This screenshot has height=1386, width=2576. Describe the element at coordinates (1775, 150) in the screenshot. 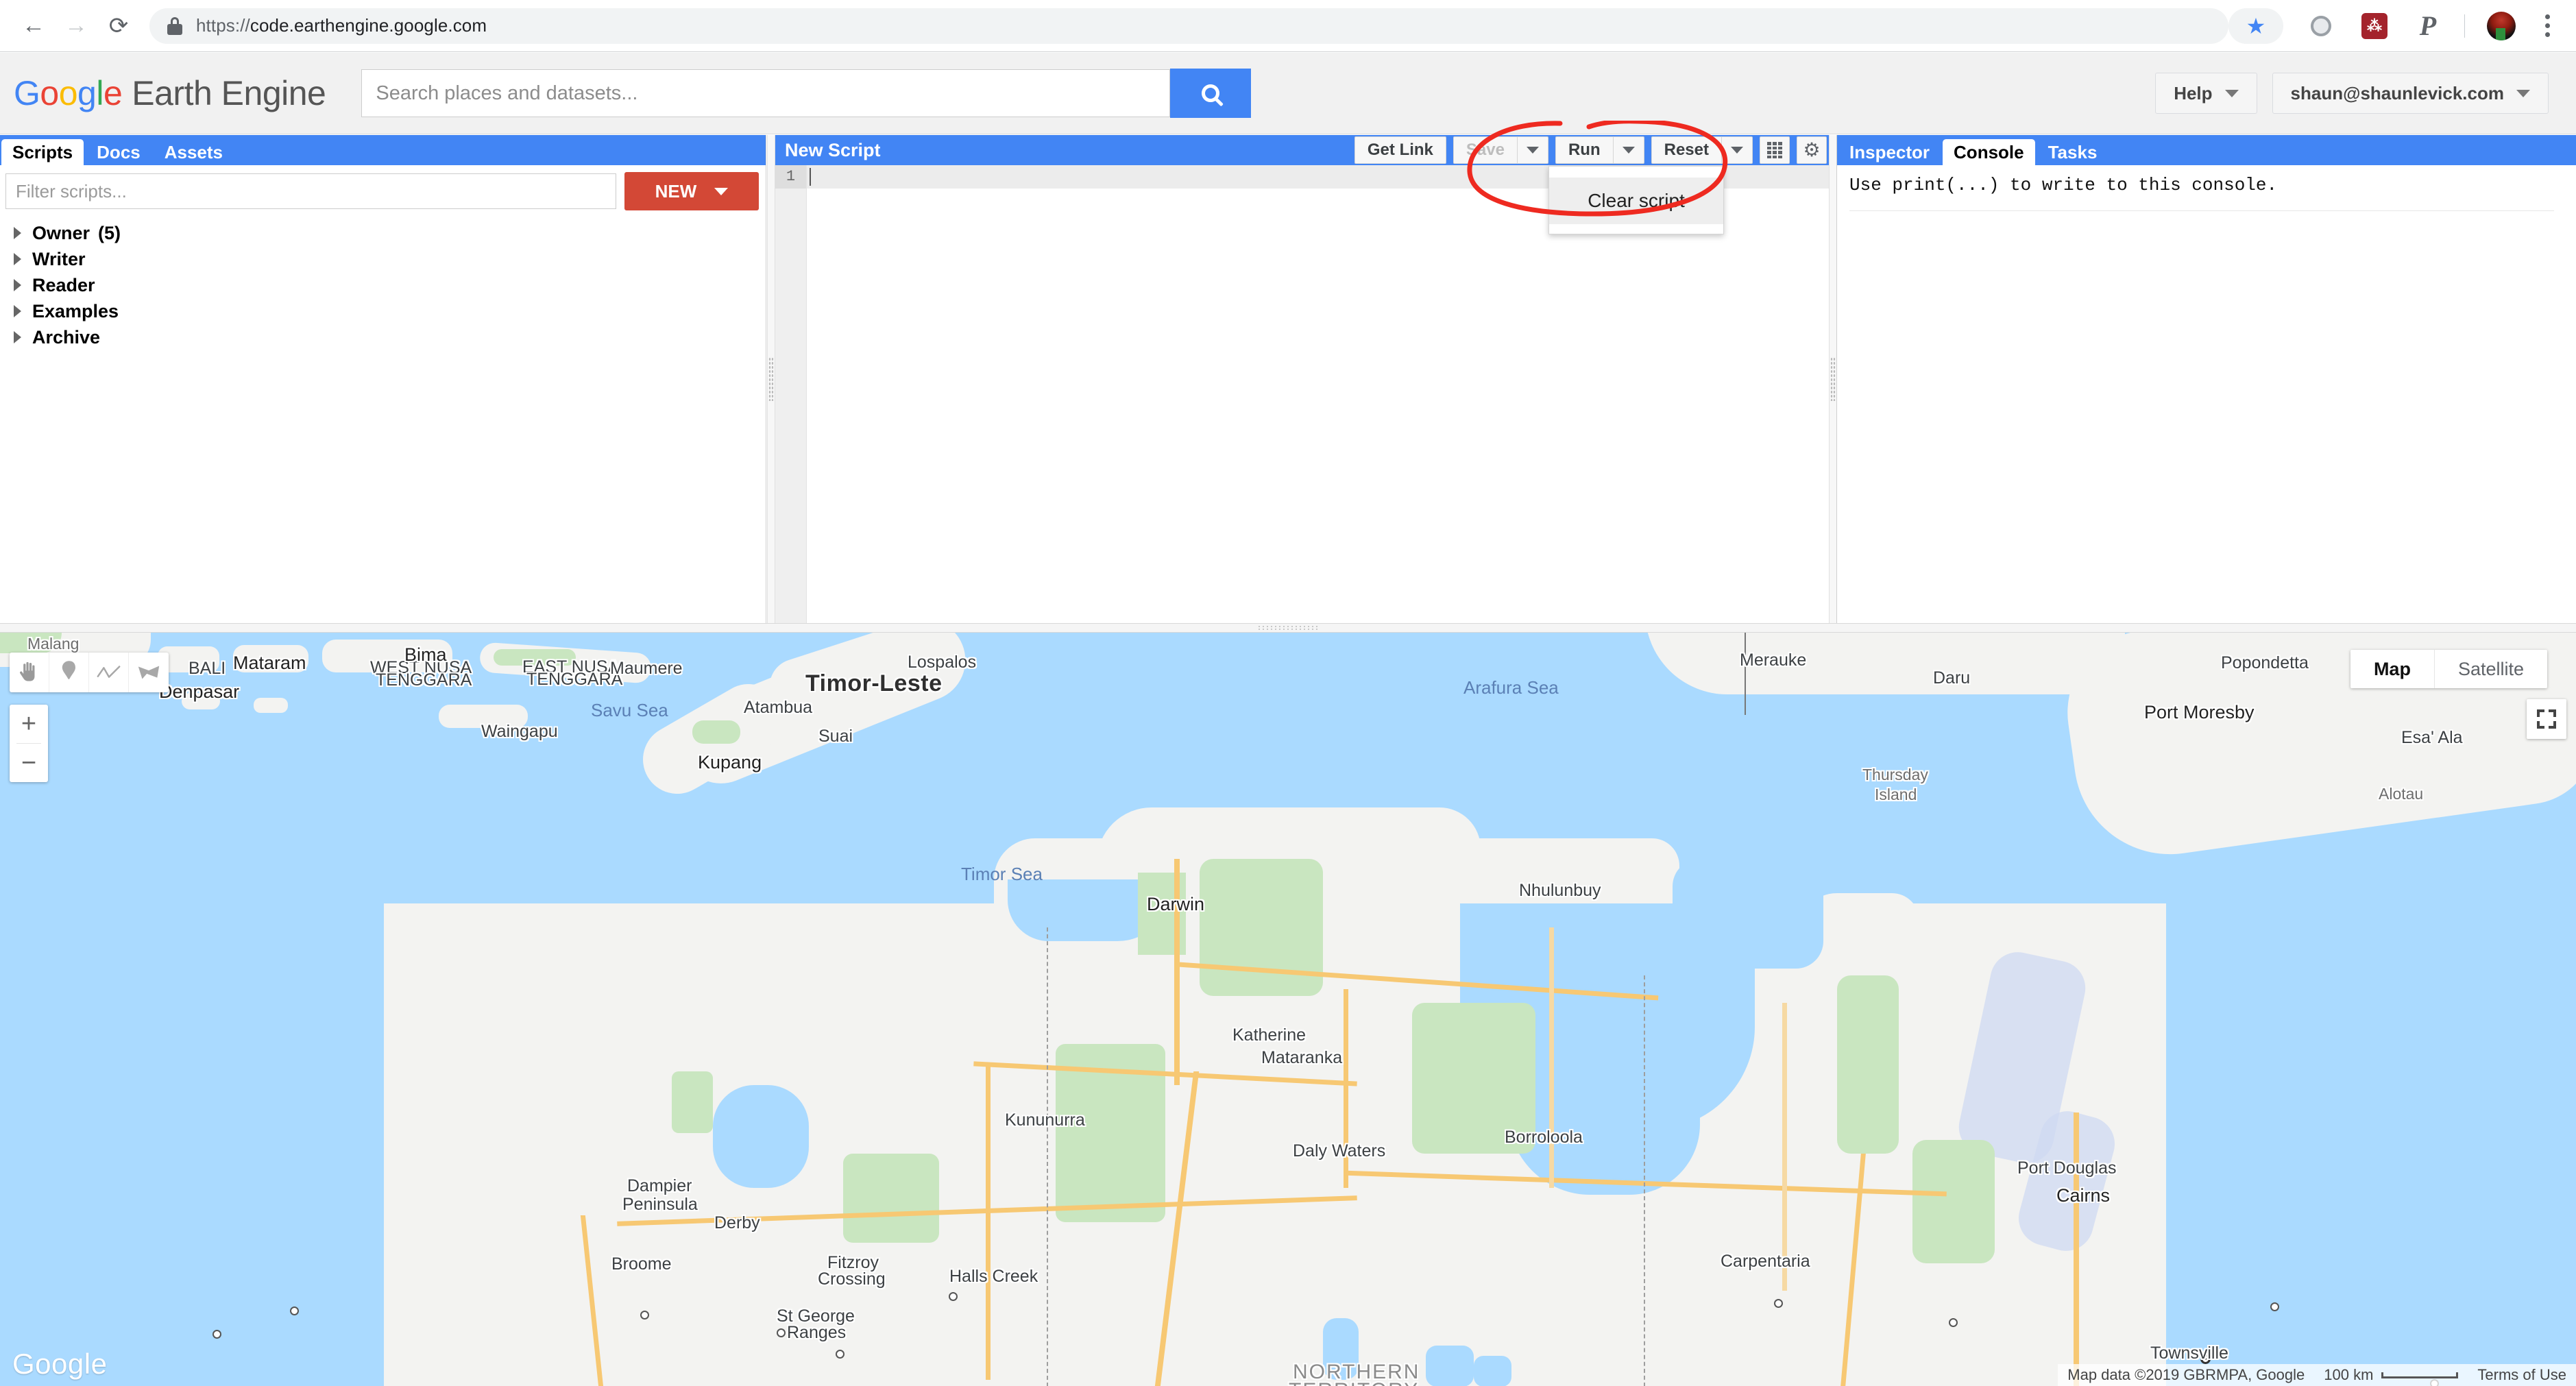

I see `apps-grid-icon` at that location.